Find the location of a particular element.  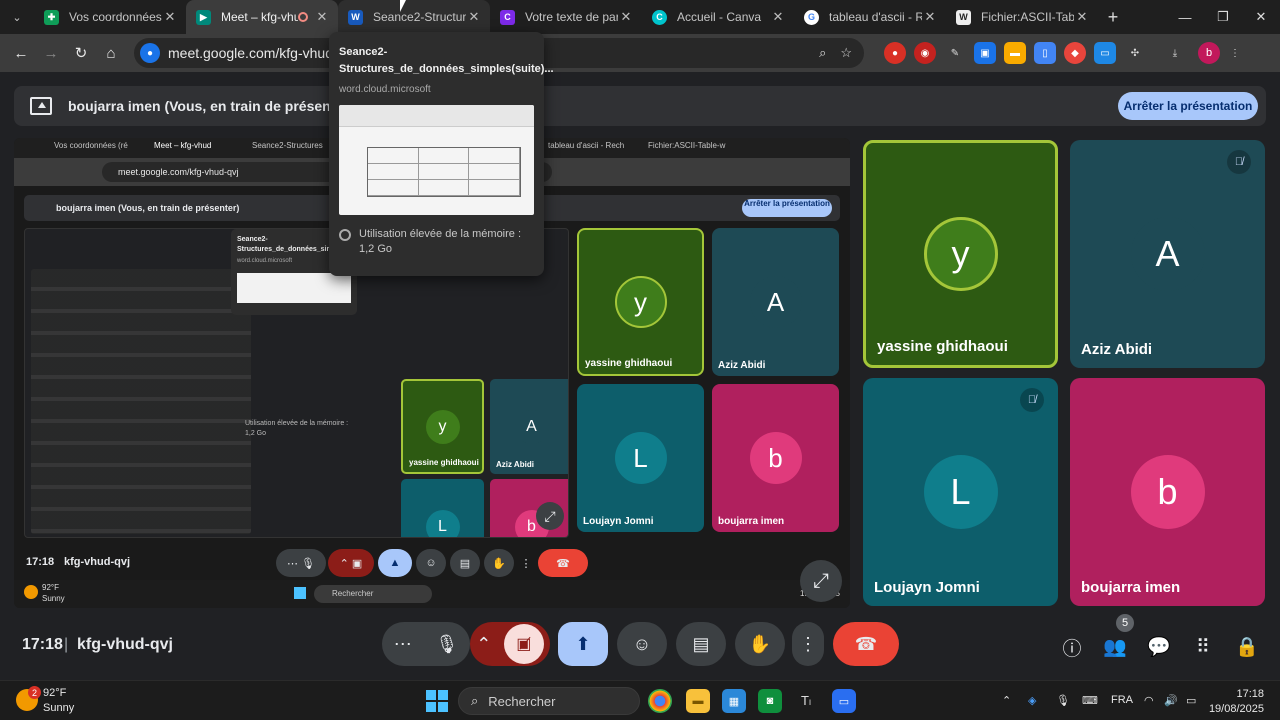

extension-blue-icon: ▣ is located at coordinates (985, 53).